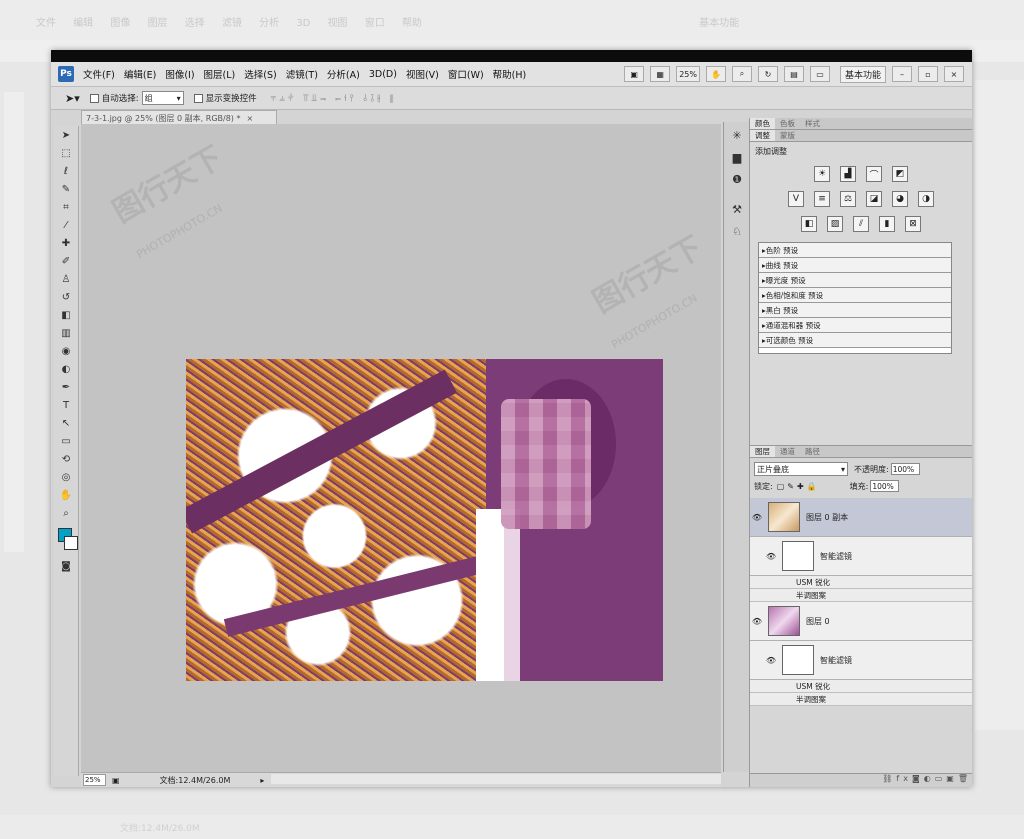  I want to click on auto-select-checkbox: 自动选择:, so click(114, 98).